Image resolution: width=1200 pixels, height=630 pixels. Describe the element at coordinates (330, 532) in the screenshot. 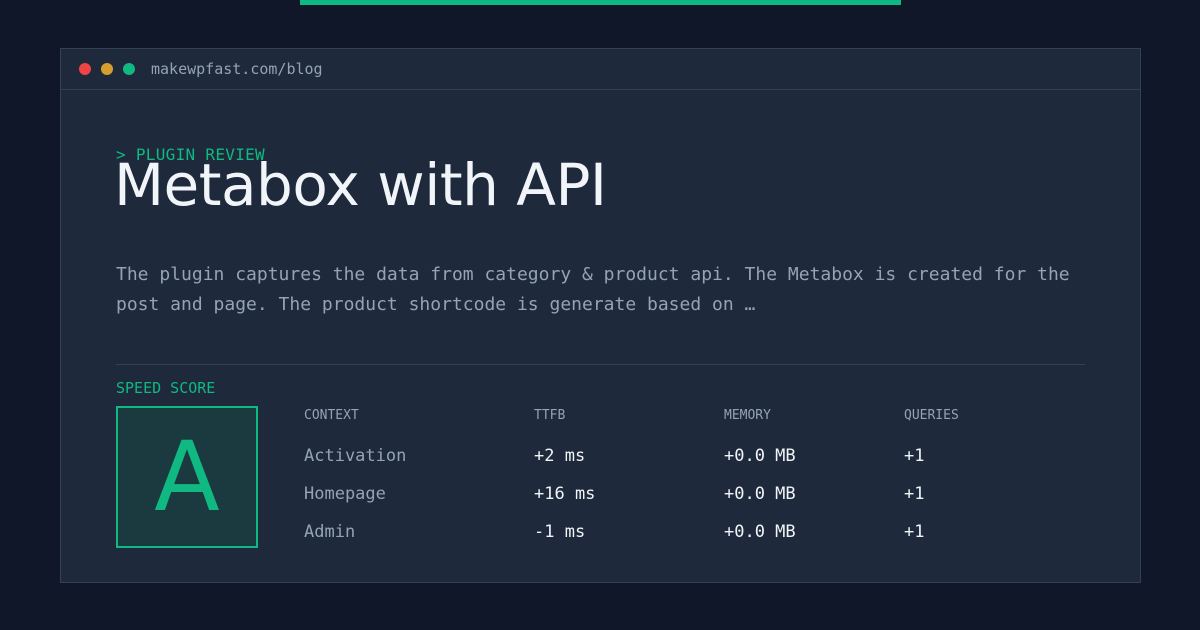

I see `row-context: Admin` at that location.